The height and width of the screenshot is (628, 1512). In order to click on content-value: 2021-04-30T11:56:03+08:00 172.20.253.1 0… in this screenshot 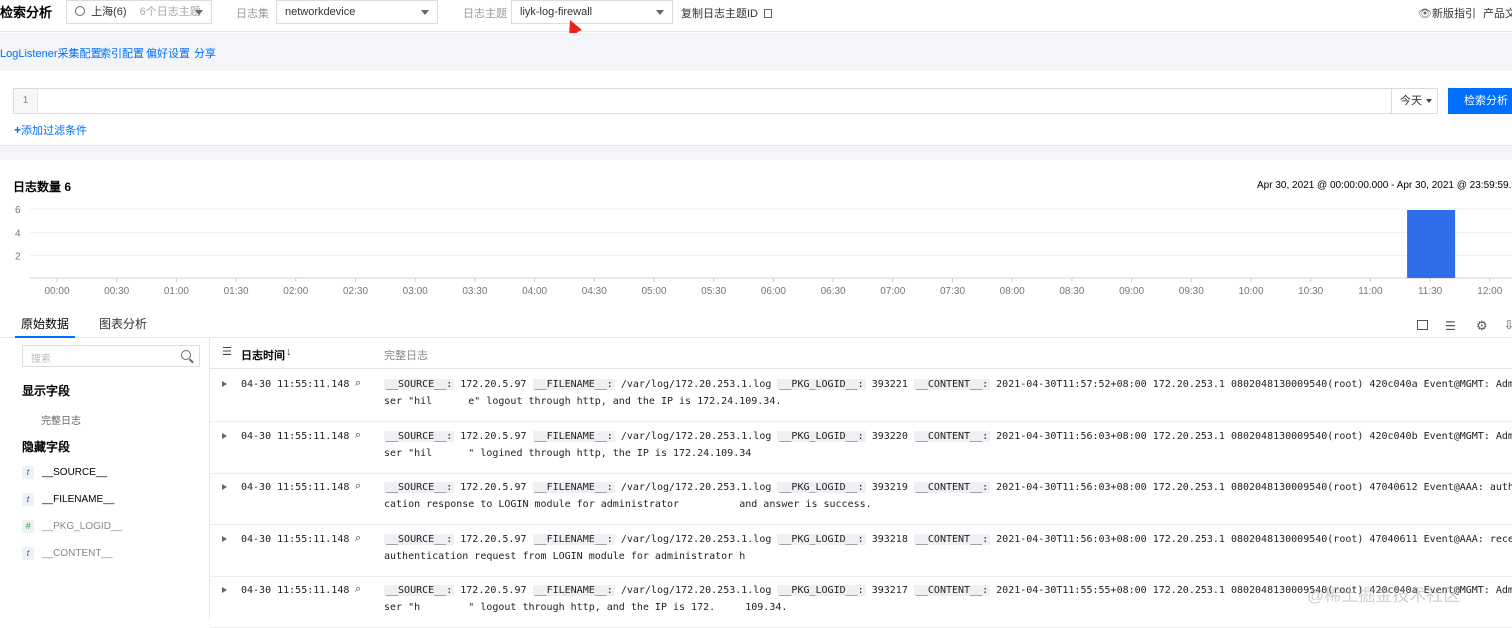, I will do `click(1254, 436)`.